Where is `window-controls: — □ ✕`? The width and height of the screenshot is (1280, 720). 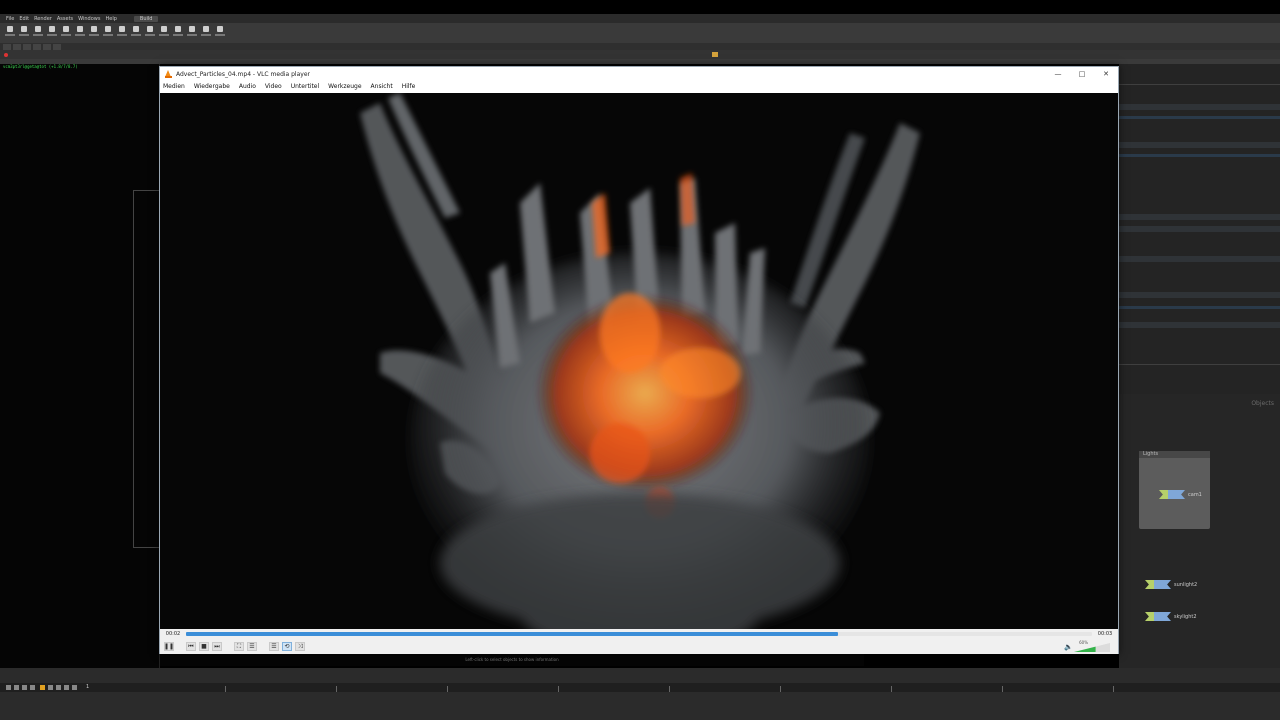 window-controls: — □ ✕ is located at coordinates (1082, 74).